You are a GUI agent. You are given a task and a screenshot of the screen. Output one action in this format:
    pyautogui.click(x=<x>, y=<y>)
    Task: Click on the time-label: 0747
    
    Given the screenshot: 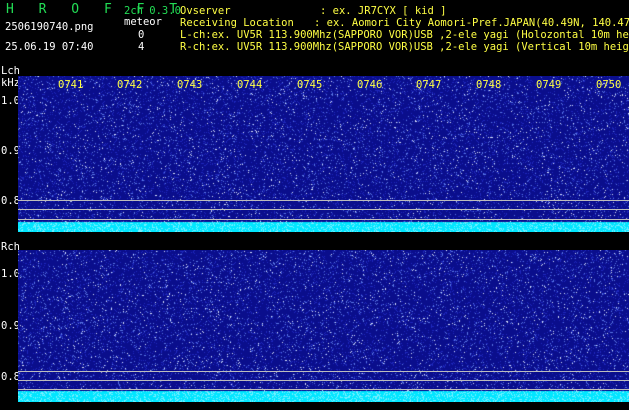 What is the action you would take?
    pyautogui.click(x=429, y=85)
    